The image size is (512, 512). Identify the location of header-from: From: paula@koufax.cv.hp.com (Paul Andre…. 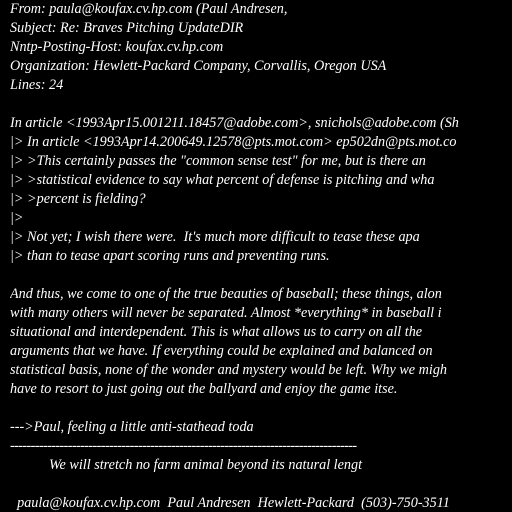
(149, 9).